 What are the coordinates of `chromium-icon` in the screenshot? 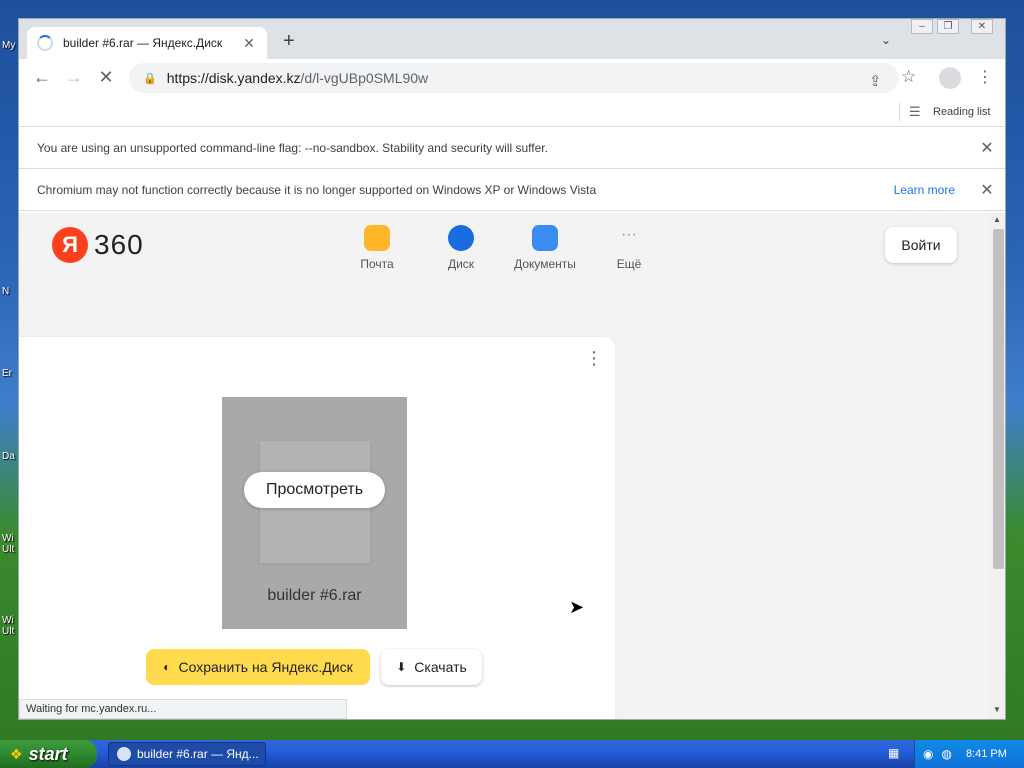 It's located at (124, 754).